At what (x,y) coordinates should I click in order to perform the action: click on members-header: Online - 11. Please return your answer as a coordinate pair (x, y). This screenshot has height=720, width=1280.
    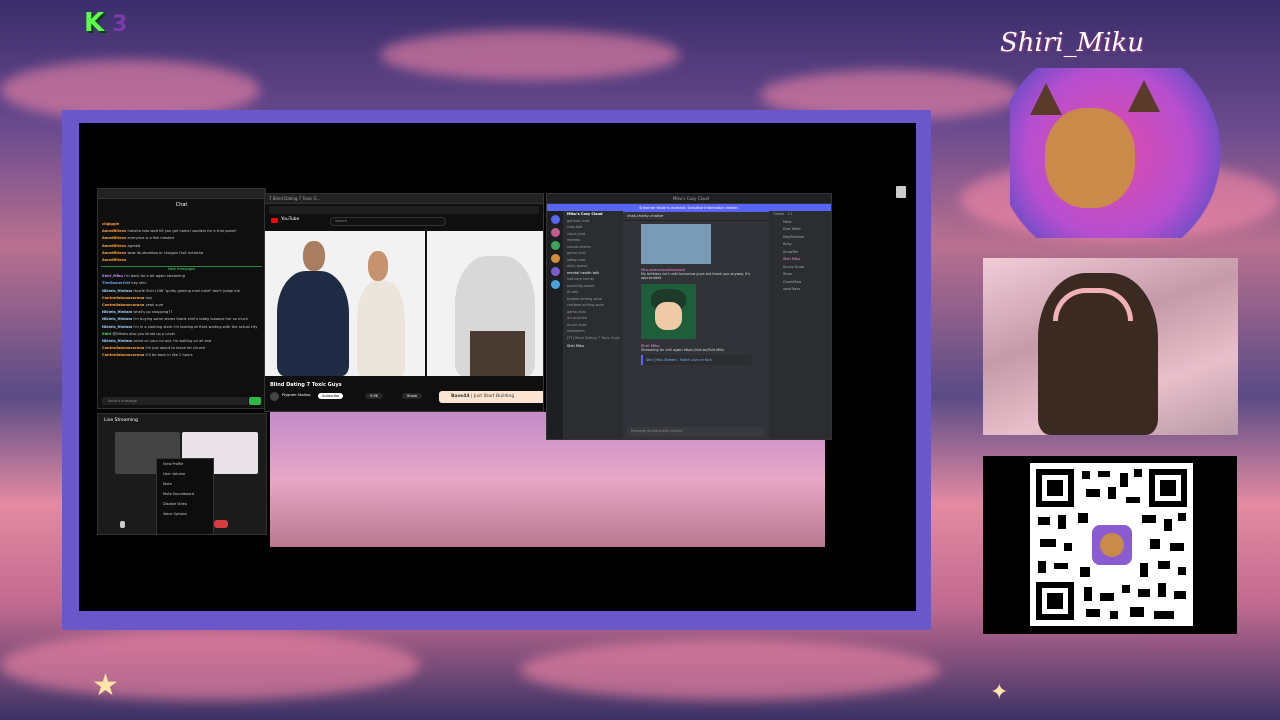
    Looking at the image, I should click on (783, 214).